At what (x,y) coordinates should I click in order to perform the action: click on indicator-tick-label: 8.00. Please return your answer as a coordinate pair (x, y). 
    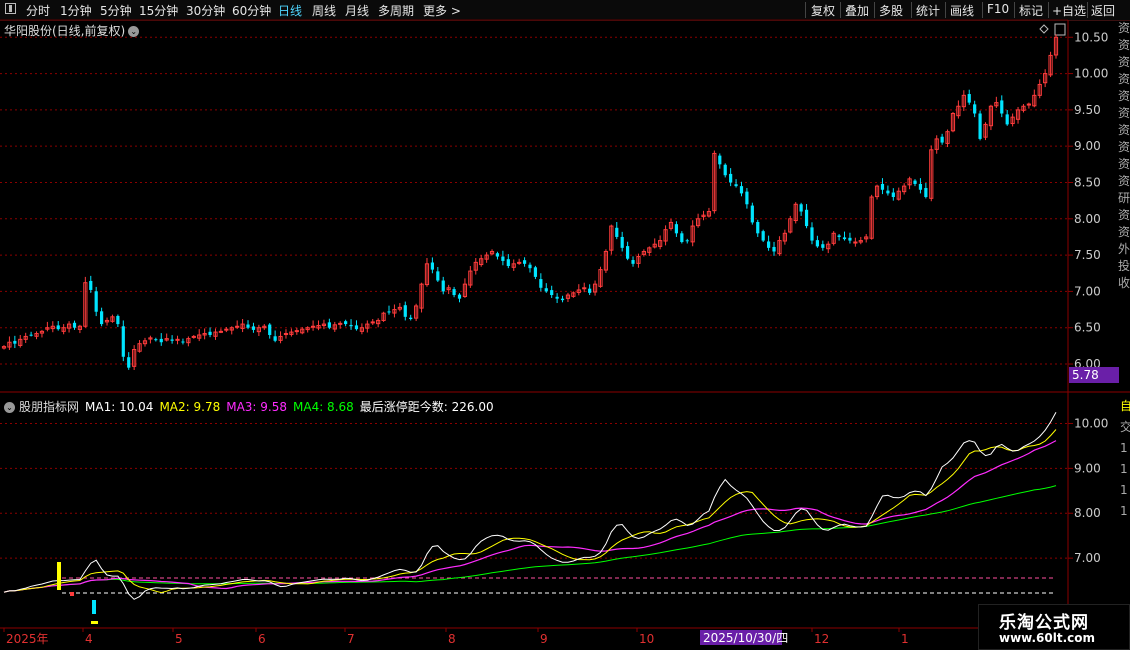
    Looking at the image, I should click on (1087, 513).